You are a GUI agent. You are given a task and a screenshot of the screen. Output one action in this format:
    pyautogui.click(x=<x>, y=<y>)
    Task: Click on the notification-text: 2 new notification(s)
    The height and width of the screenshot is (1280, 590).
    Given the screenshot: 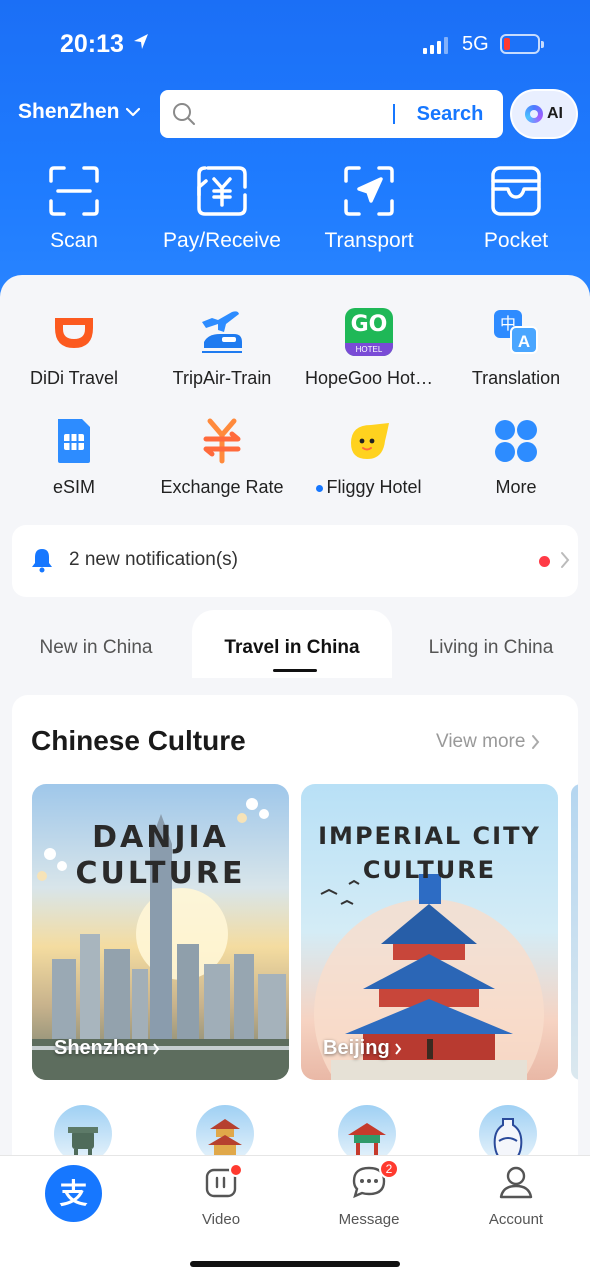 What is the action you would take?
    pyautogui.click(x=153, y=559)
    